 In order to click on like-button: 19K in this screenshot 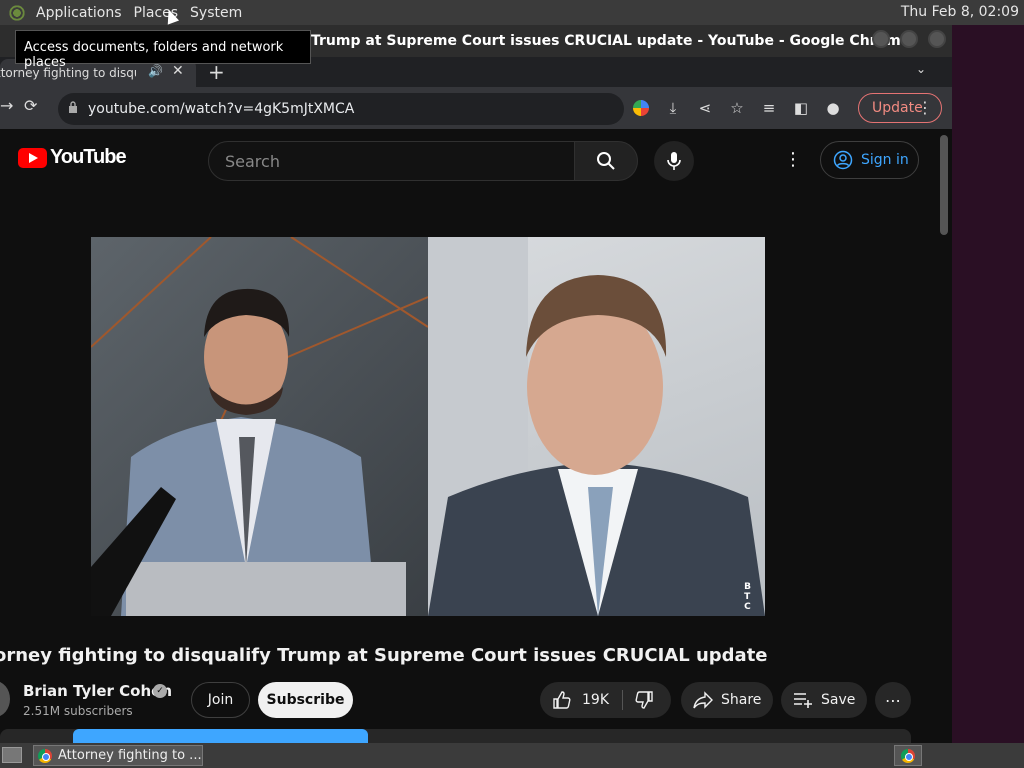, I will do `click(580, 700)`.